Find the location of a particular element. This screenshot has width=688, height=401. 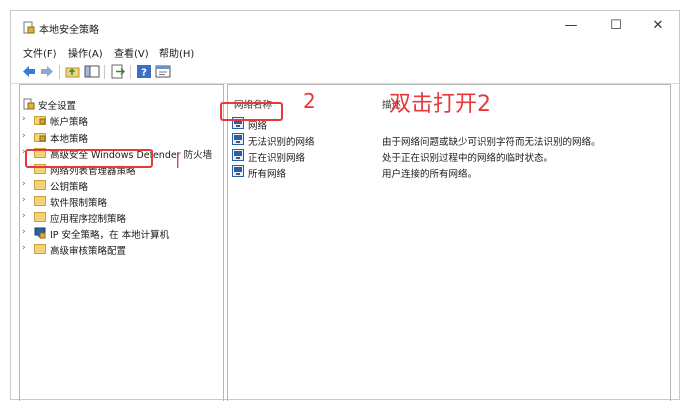

annotation-mark-1: | is located at coordinates (178, 158).